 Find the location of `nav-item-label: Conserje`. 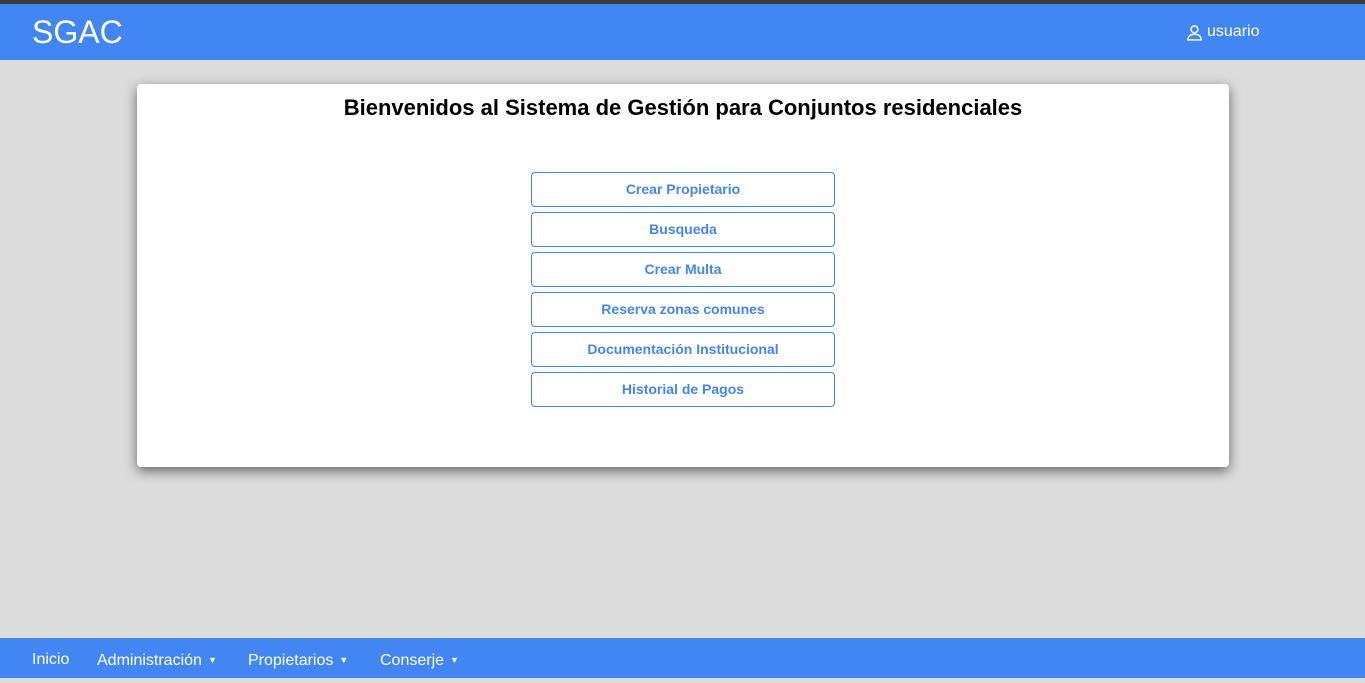

nav-item-label: Conserje is located at coordinates (412, 660).